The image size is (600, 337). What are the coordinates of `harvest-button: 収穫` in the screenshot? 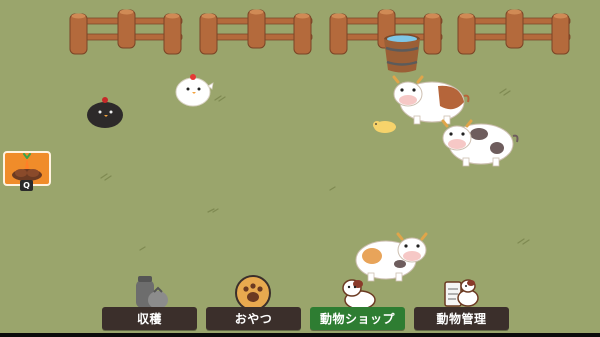 It's located at (149, 318).